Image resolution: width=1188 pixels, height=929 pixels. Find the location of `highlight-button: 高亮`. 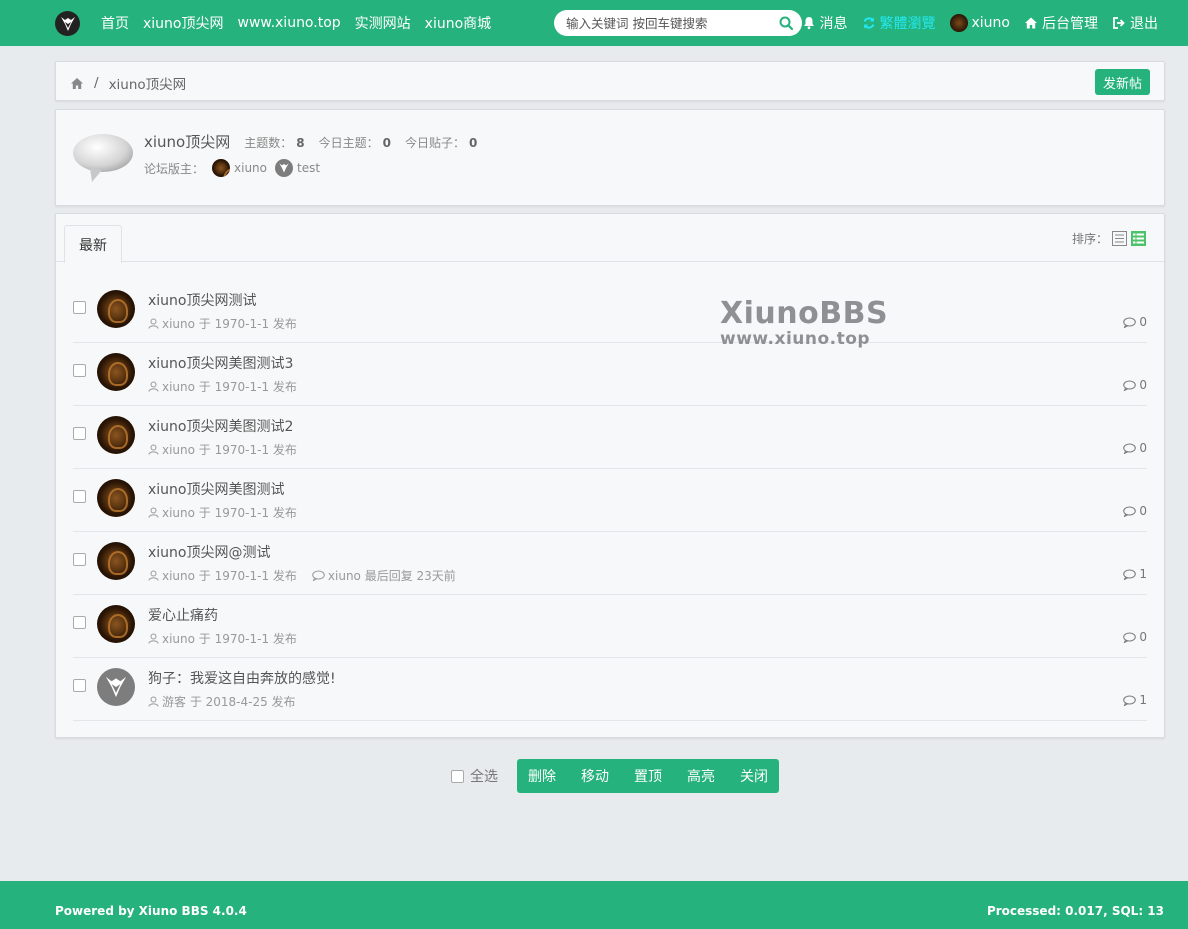

highlight-button: 高亮 is located at coordinates (701, 776).